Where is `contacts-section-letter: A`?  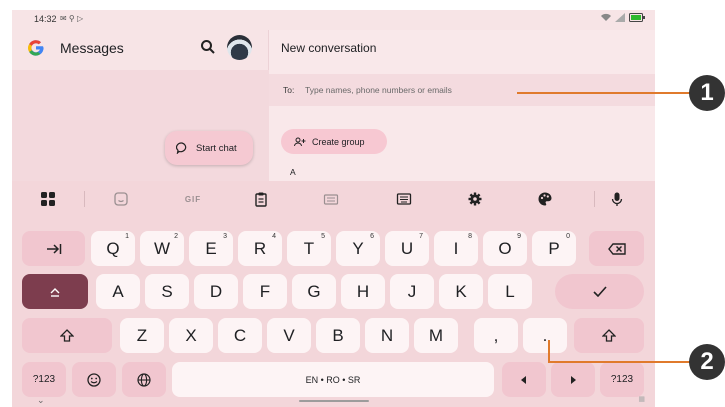 contacts-section-letter: A is located at coordinates (293, 172).